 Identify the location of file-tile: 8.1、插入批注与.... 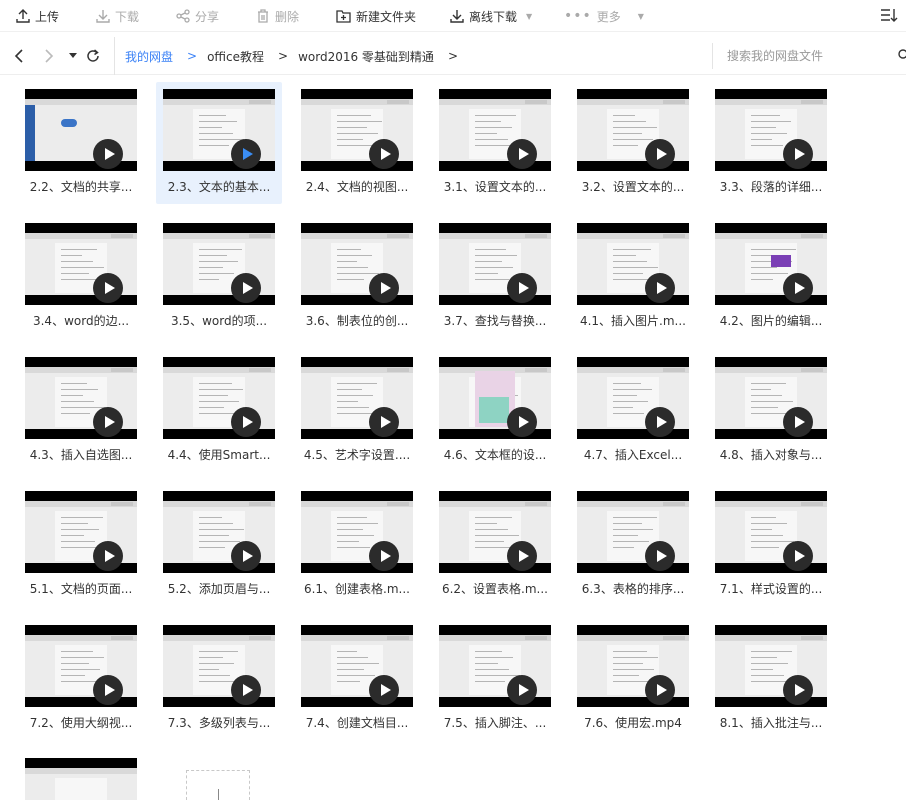
(771, 679).